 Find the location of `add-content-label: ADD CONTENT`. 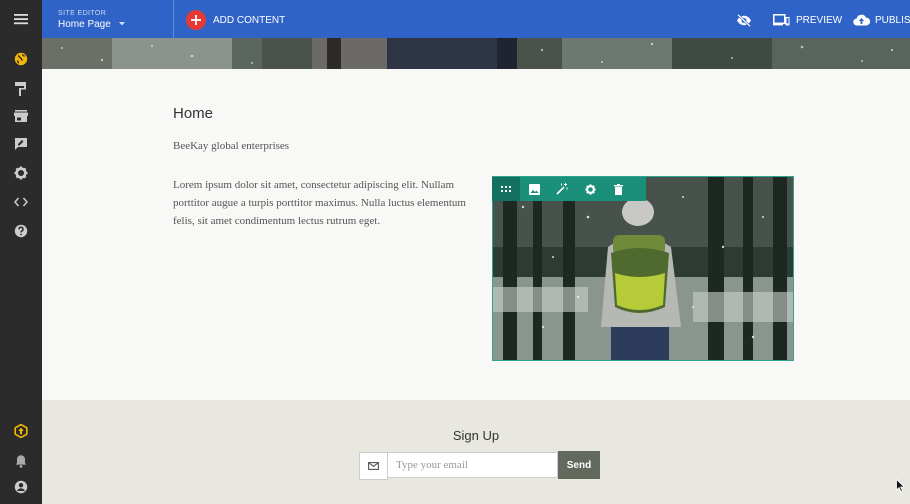

add-content-label: ADD CONTENT is located at coordinates (249, 20).